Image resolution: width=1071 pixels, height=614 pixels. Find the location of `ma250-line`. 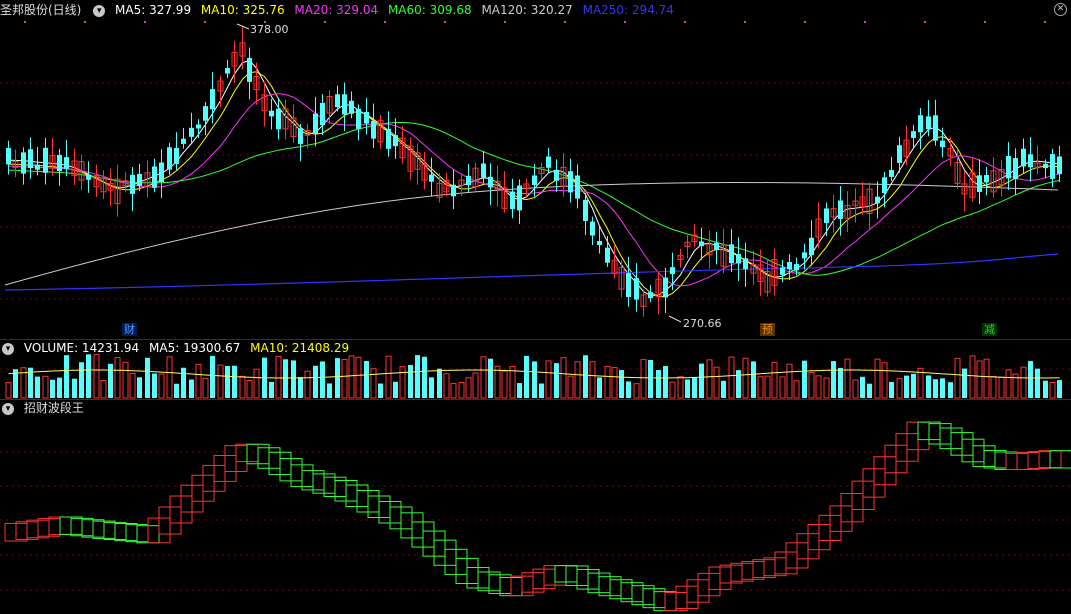

ma250-line is located at coordinates (531, 272).